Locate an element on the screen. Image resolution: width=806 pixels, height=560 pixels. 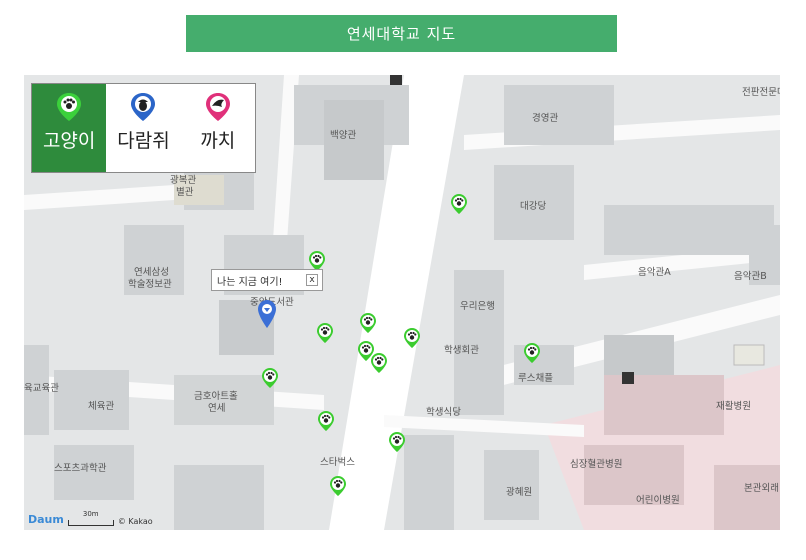
copyright: © Kakao is located at coordinates (135, 521).